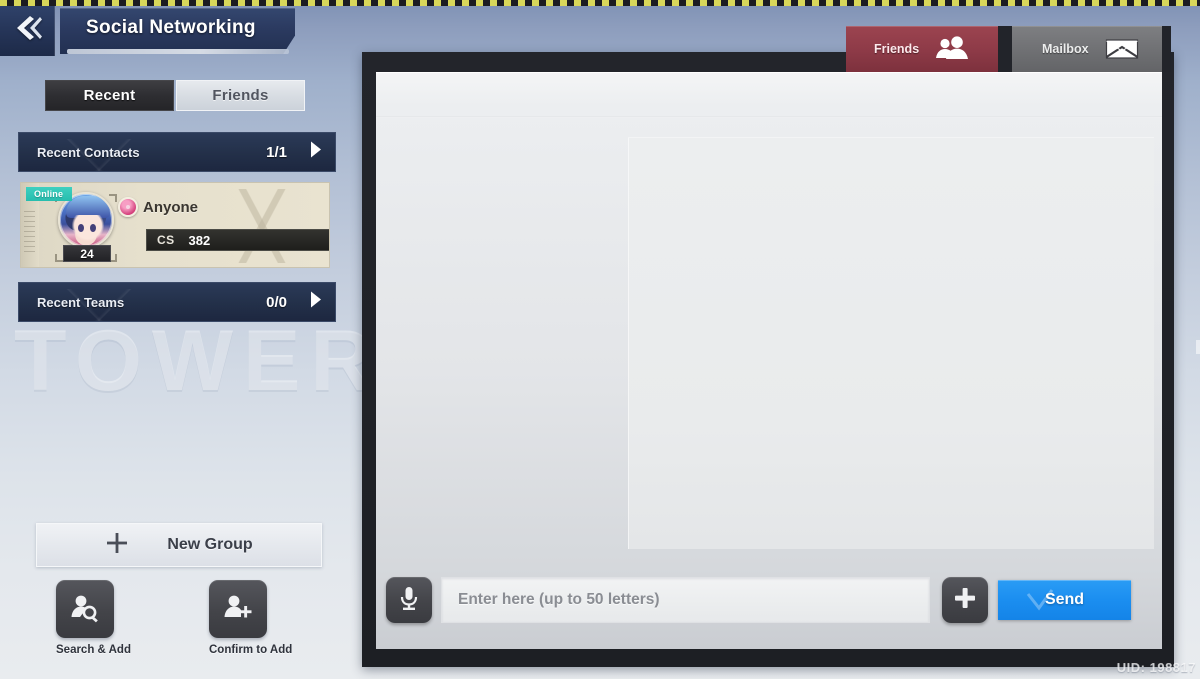 The height and width of the screenshot is (679, 1200). I want to click on confirm-to-add-button: Confirm to Add, so click(251, 618).